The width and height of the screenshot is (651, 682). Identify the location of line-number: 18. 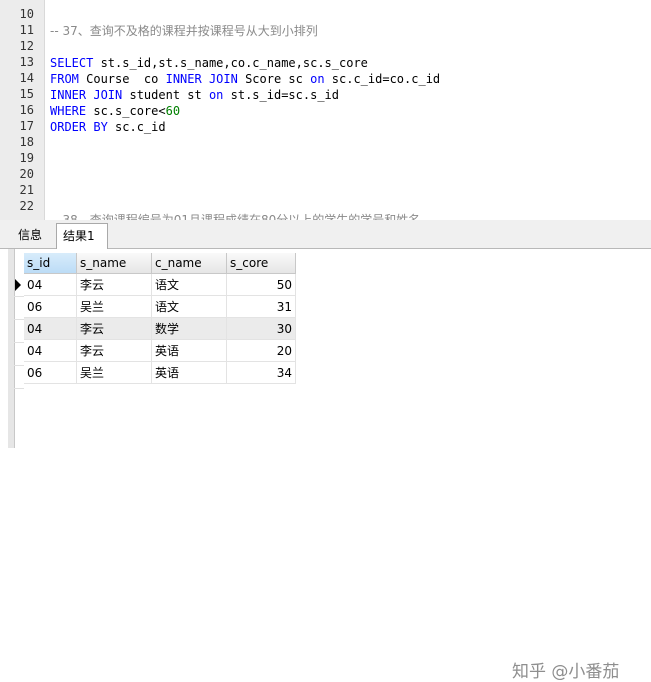
(26, 142).